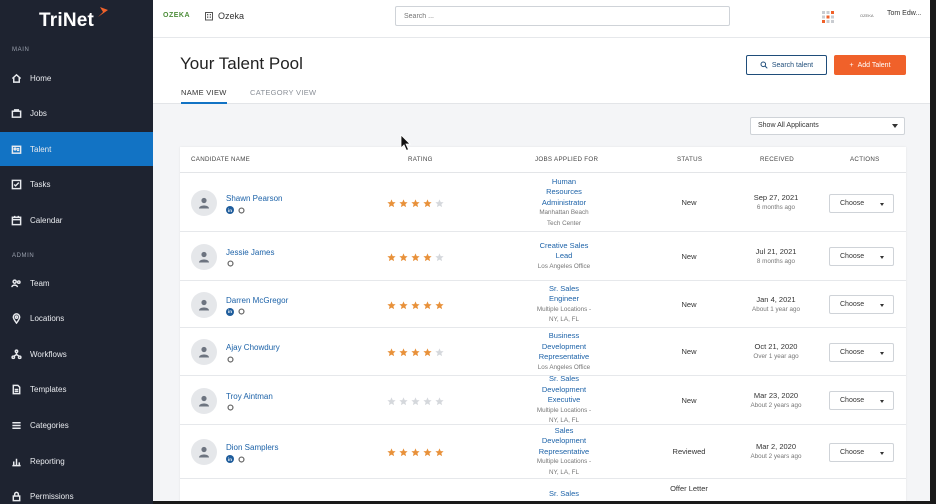 This screenshot has height=504, width=936. What do you see at coordinates (564, 299) in the screenshot?
I see `job-title-link: Engineer` at bounding box center [564, 299].